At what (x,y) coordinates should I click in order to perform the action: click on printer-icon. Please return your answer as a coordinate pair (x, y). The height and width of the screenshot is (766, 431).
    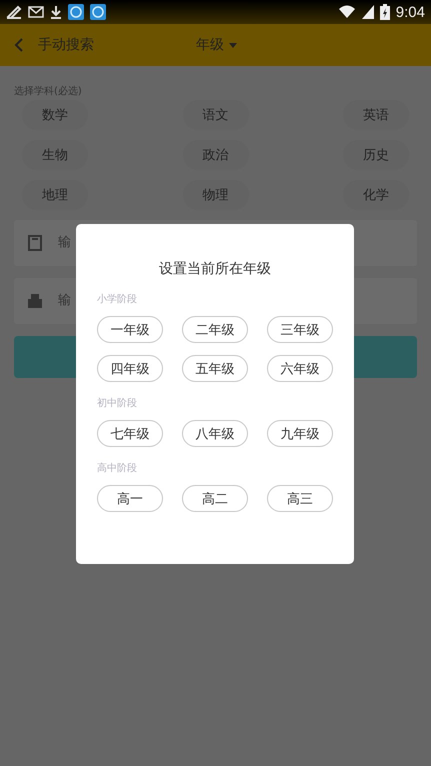
    Looking at the image, I should click on (35, 301).